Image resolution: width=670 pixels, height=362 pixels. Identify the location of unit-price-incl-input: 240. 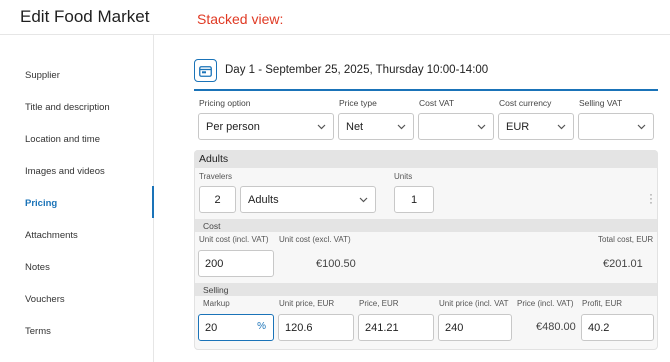
(475, 327).